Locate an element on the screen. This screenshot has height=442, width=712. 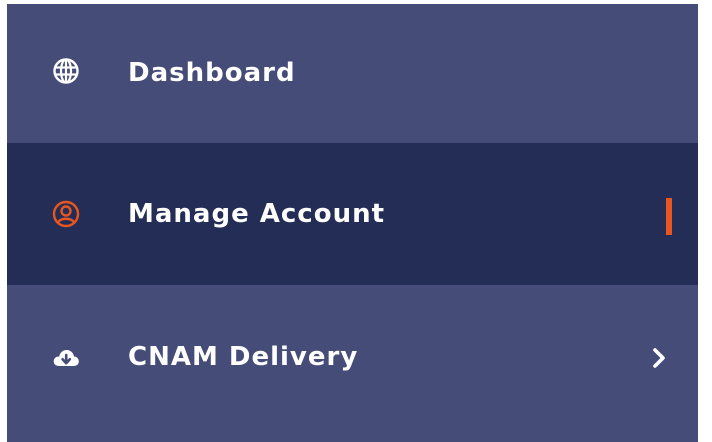
sidebar-item-label: CNAM Delivery is located at coordinates (243, 357).